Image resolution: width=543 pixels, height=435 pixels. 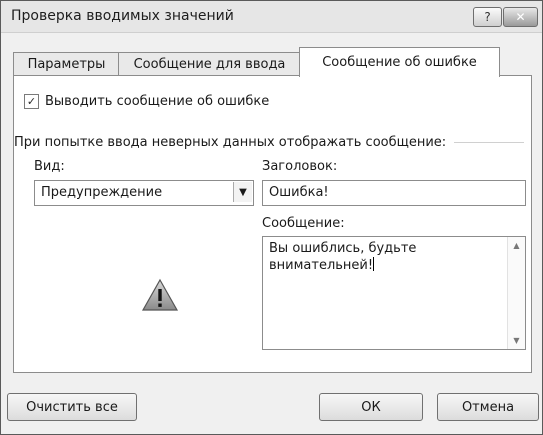 What do you see at coordinates (489, 142) in the screenshot?
I see `section-divider` at bounding box center [489, 142].